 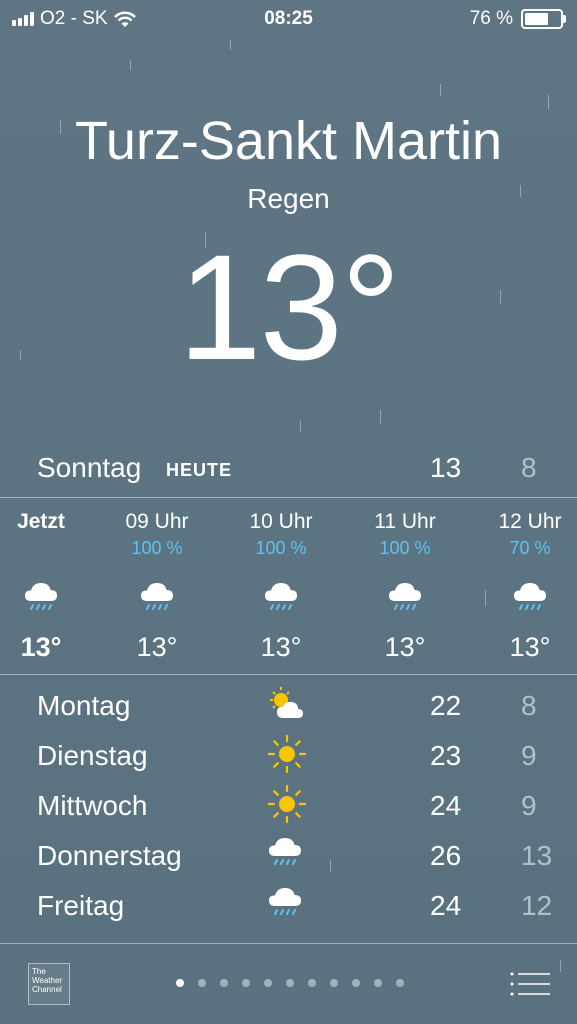 I want to click on day-high: 22, so click(x=446, y=705).